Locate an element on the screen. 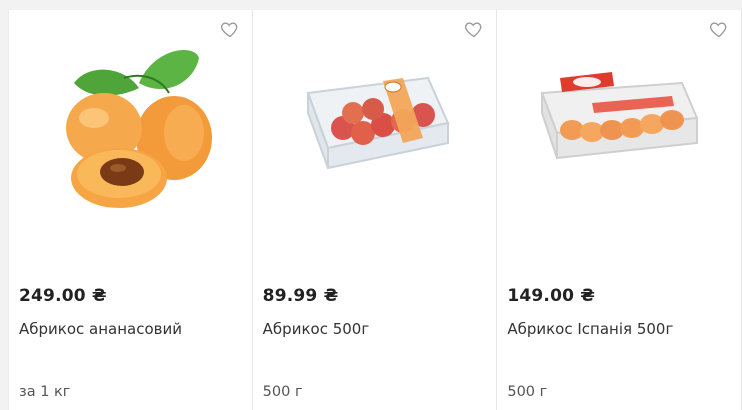 This screenshot has height=410, width=742. apricot-pack-spain-image is located at coordinates (619, 116).